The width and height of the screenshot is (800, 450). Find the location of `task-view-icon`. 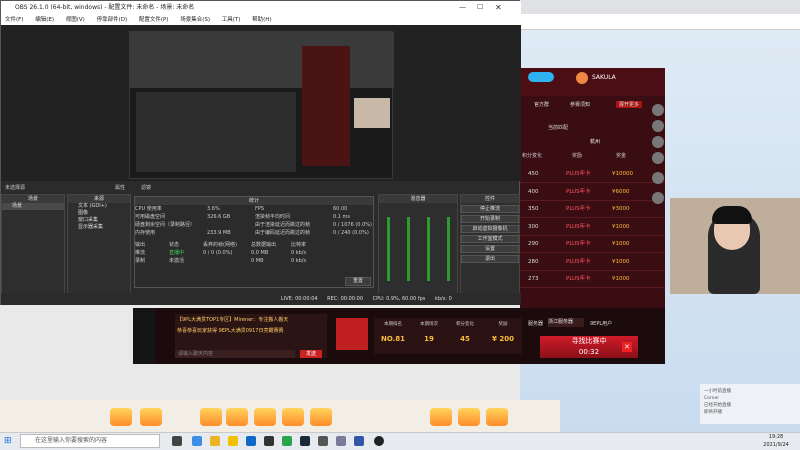

task-view-icon is located at coordinates (177, 441).